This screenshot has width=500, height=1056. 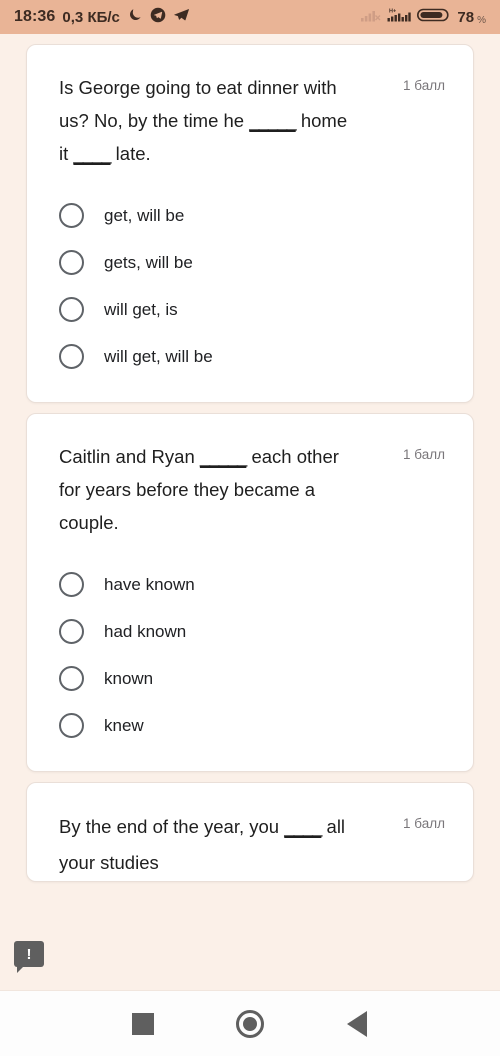 I want to click on network-type-label: H+, so click(x=392, y=11).